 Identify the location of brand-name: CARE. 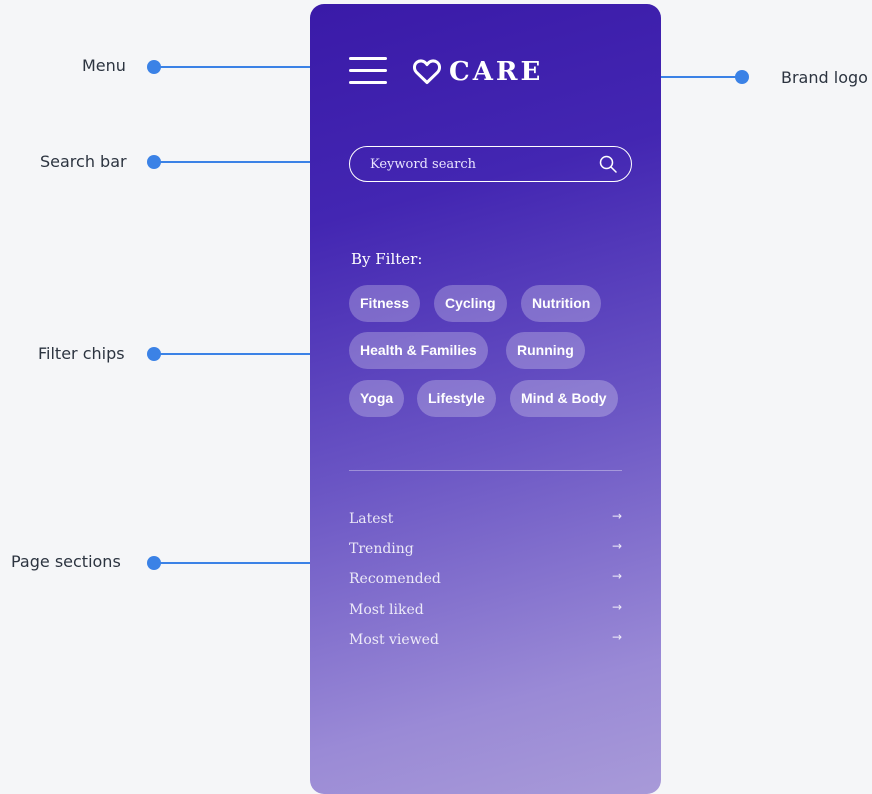
(496, 72).